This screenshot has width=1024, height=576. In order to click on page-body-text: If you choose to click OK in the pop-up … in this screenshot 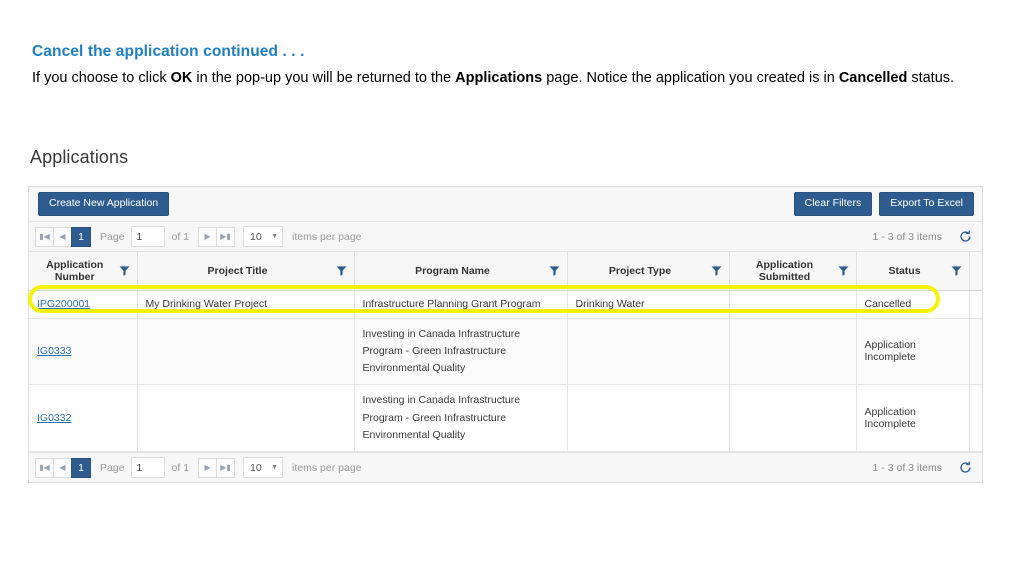, I will do `click(507, 78)`.